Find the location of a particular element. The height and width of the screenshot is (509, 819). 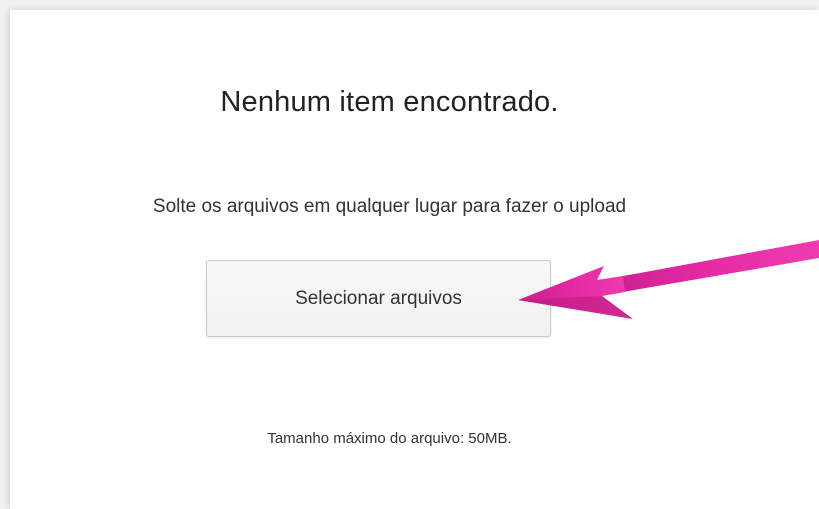

max-file-size-note: Tamanho máximo do arquivo: 50MB. is located at coordinates (389, 438).